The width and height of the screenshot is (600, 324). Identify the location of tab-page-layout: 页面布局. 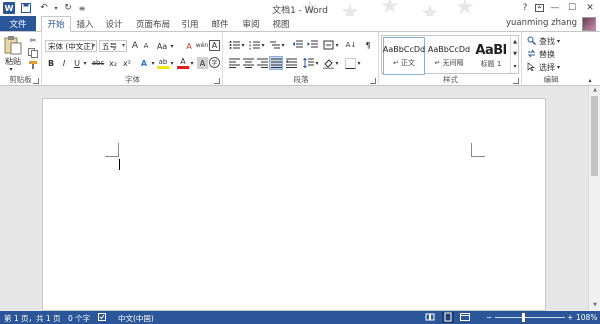
(153, 23).